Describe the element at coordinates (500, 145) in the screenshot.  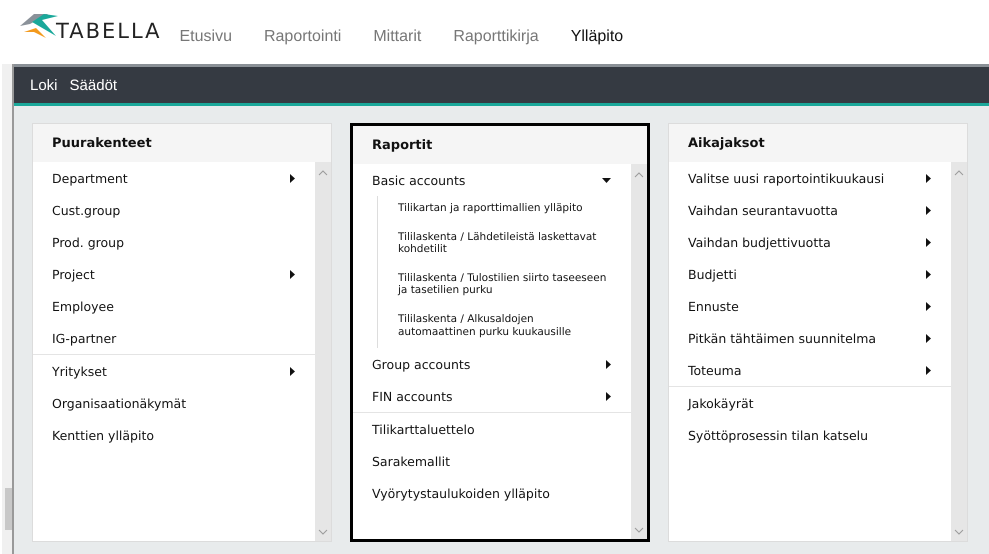
I see `panel-title: Raportit` at that location.